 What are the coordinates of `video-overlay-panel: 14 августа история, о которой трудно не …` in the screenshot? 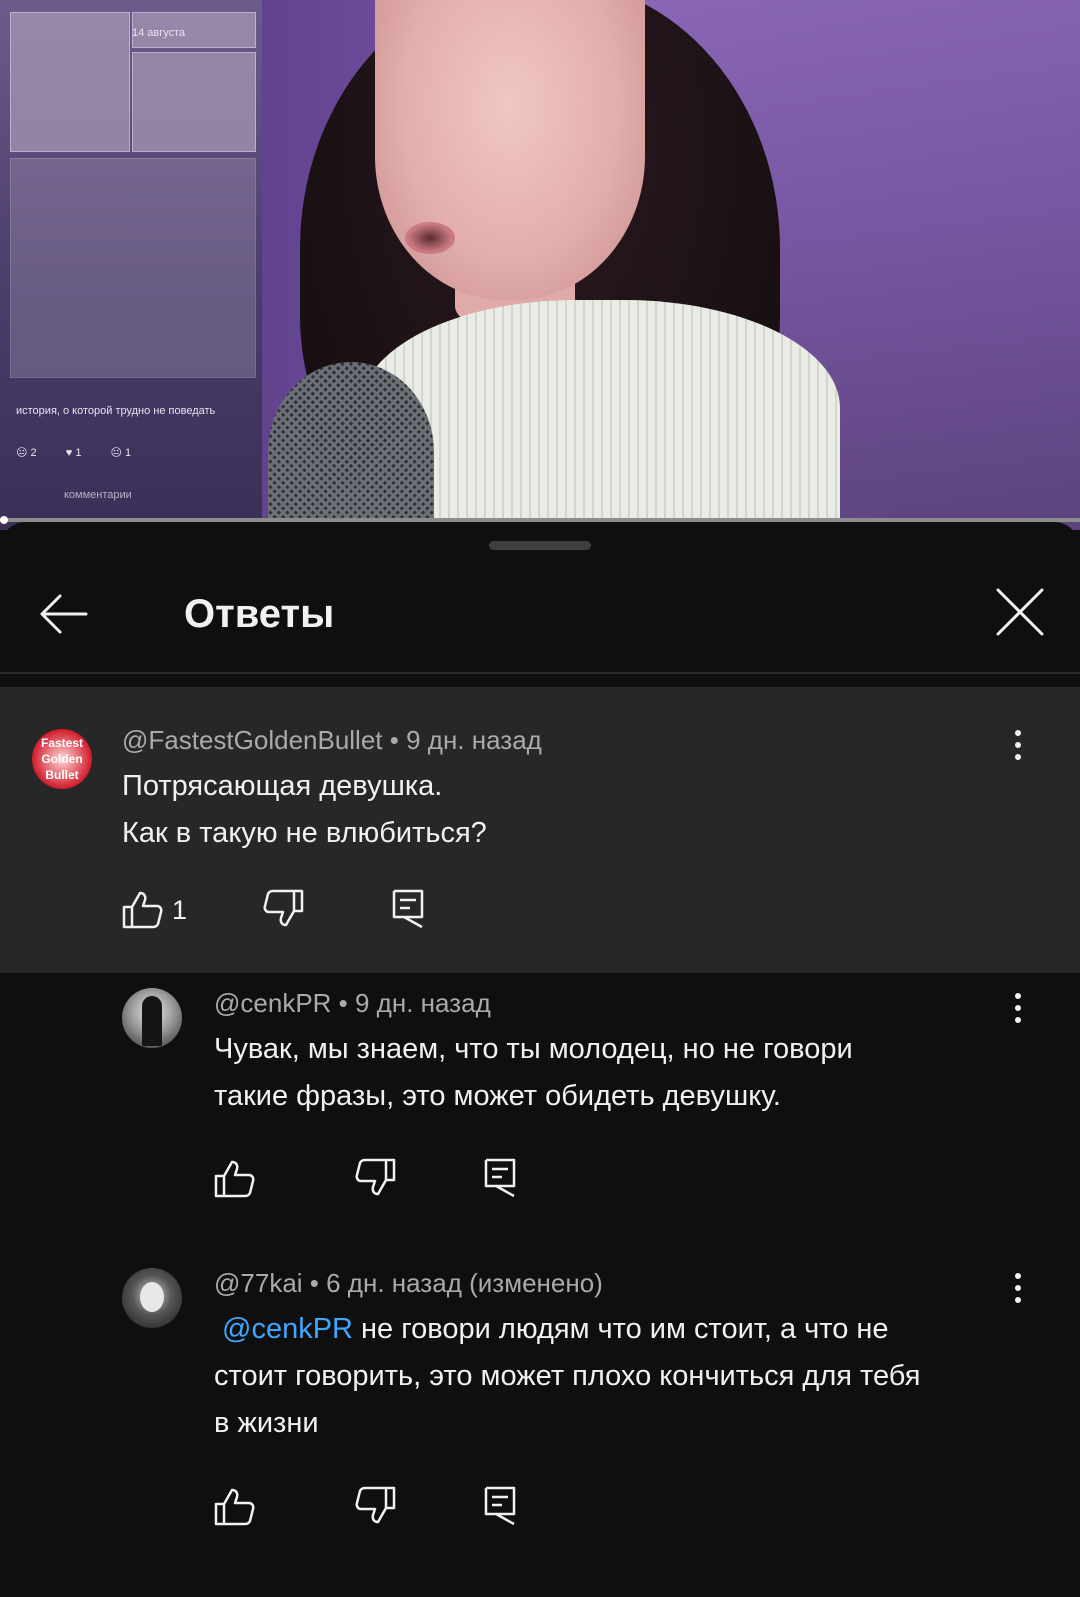 It's located at (131, 265).